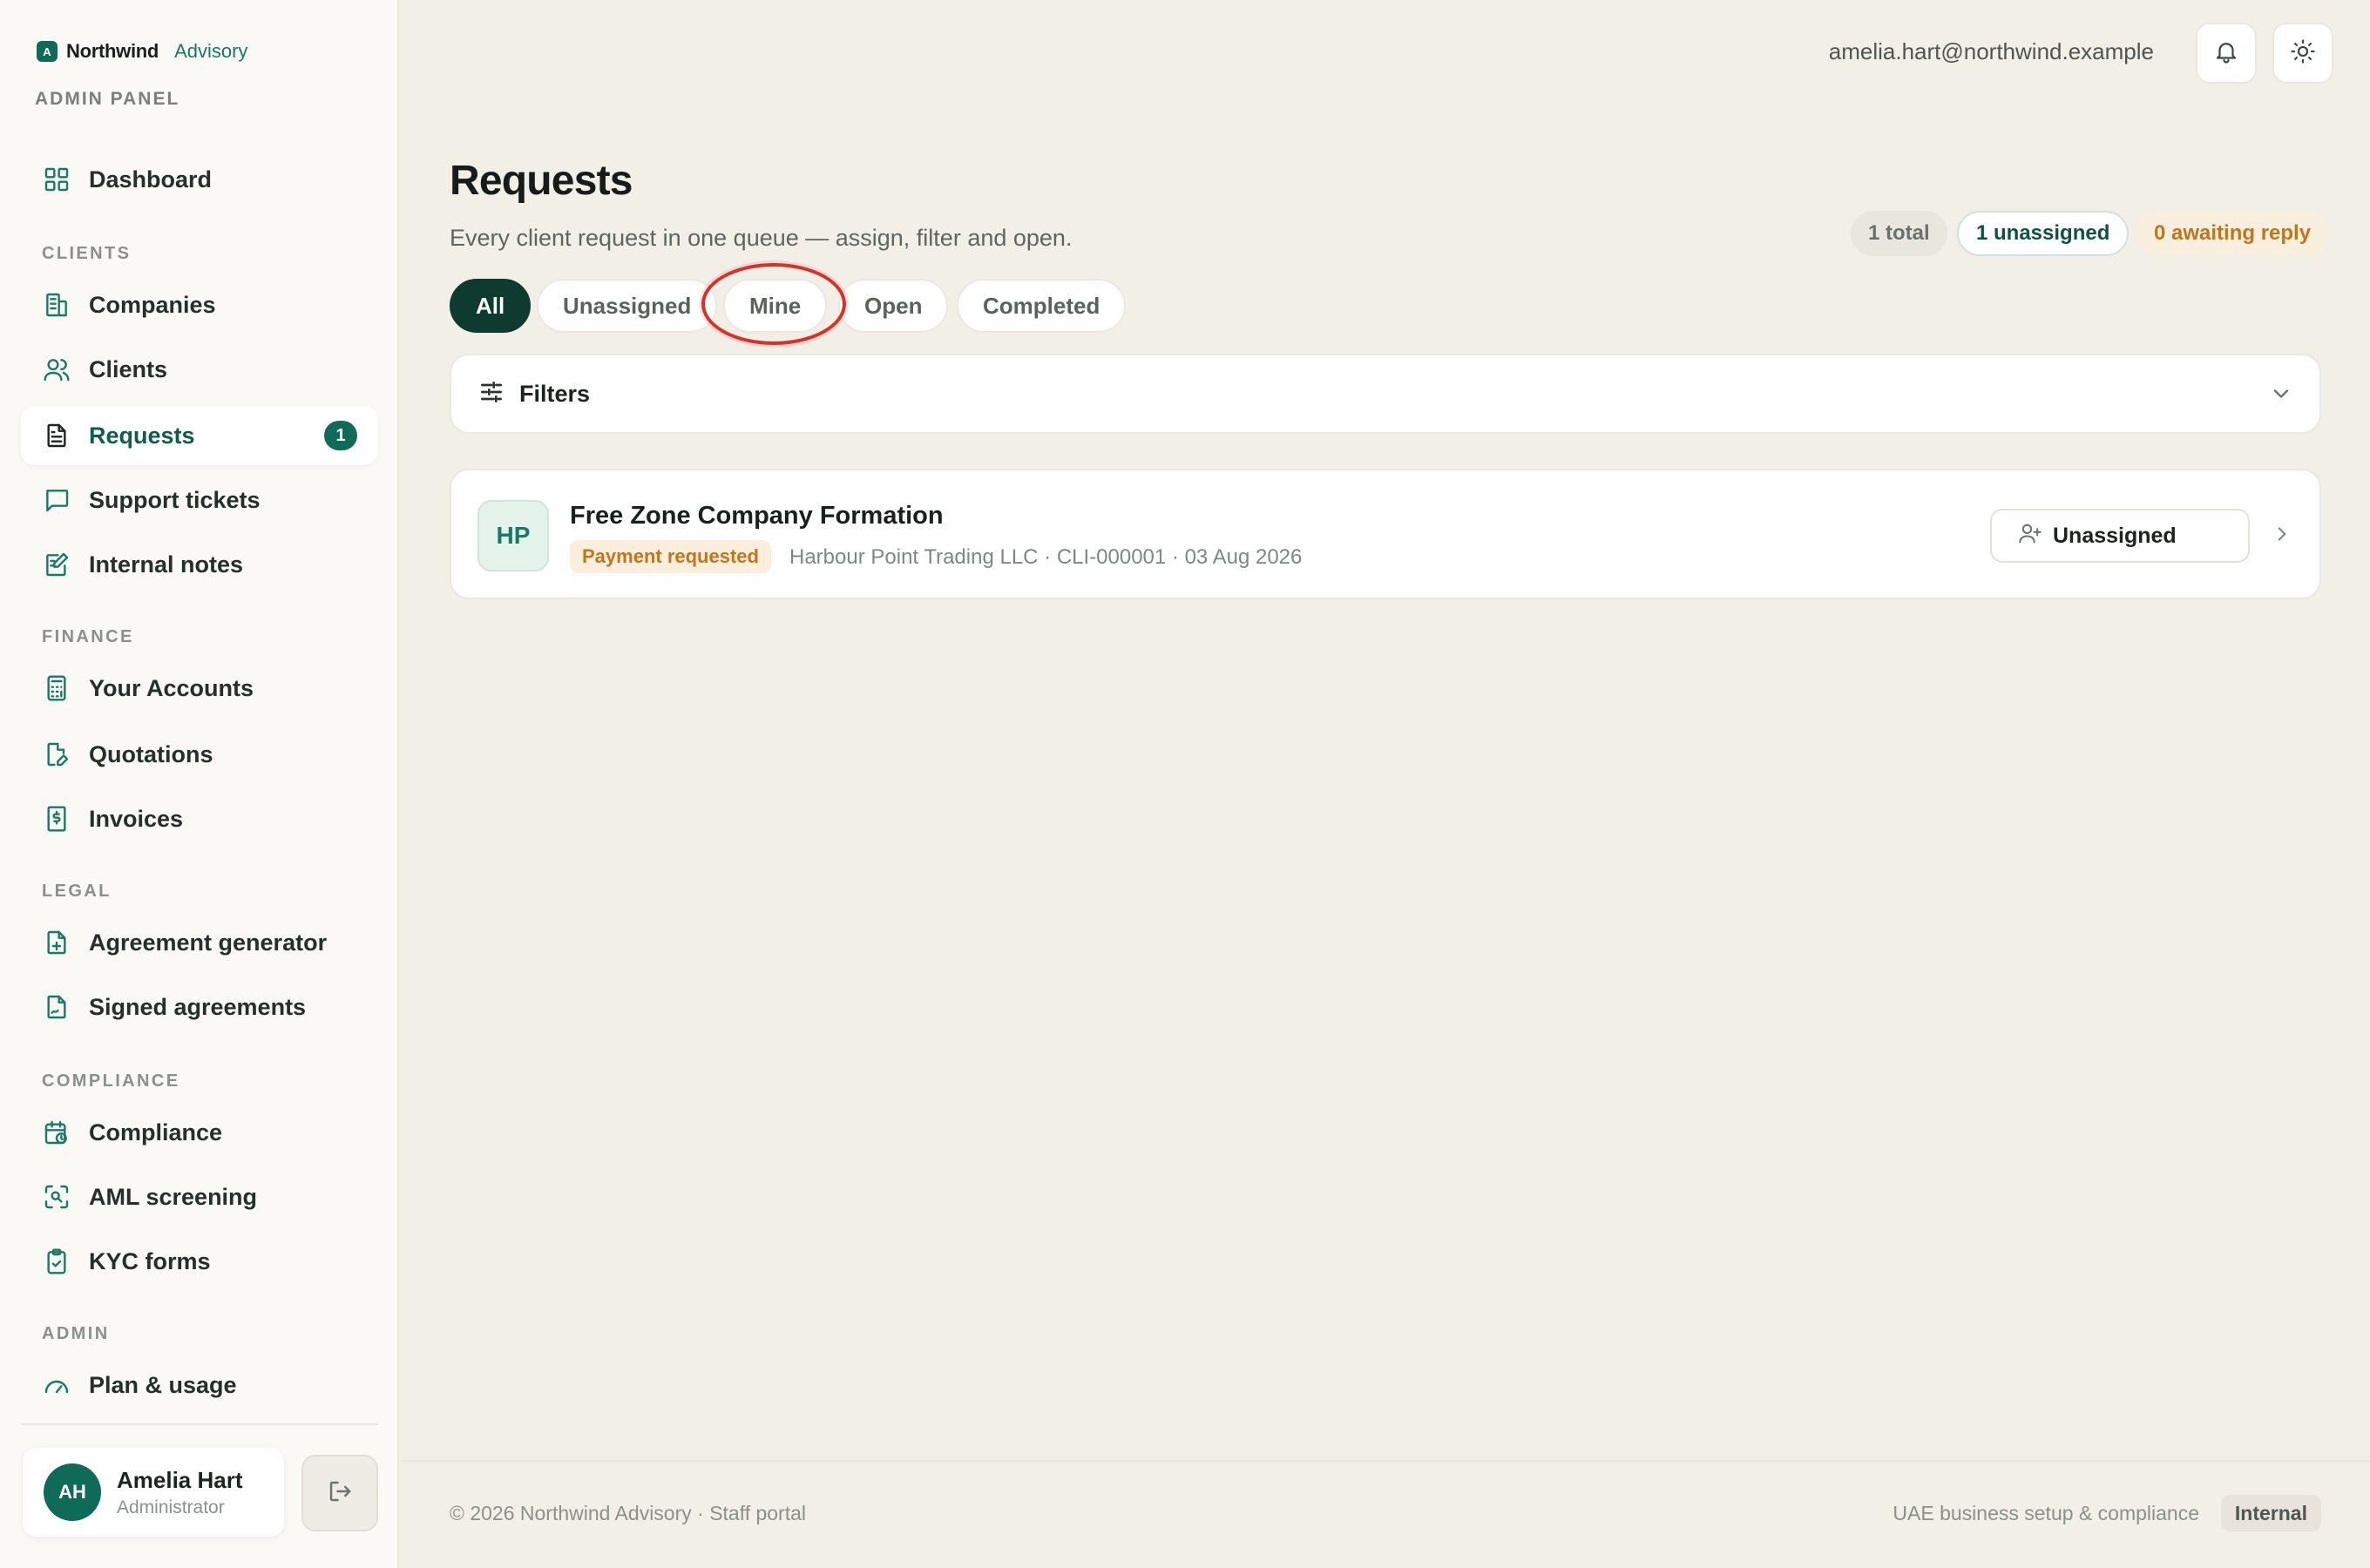  I want to click on receipt-dollar-icon, so click(56, 819).